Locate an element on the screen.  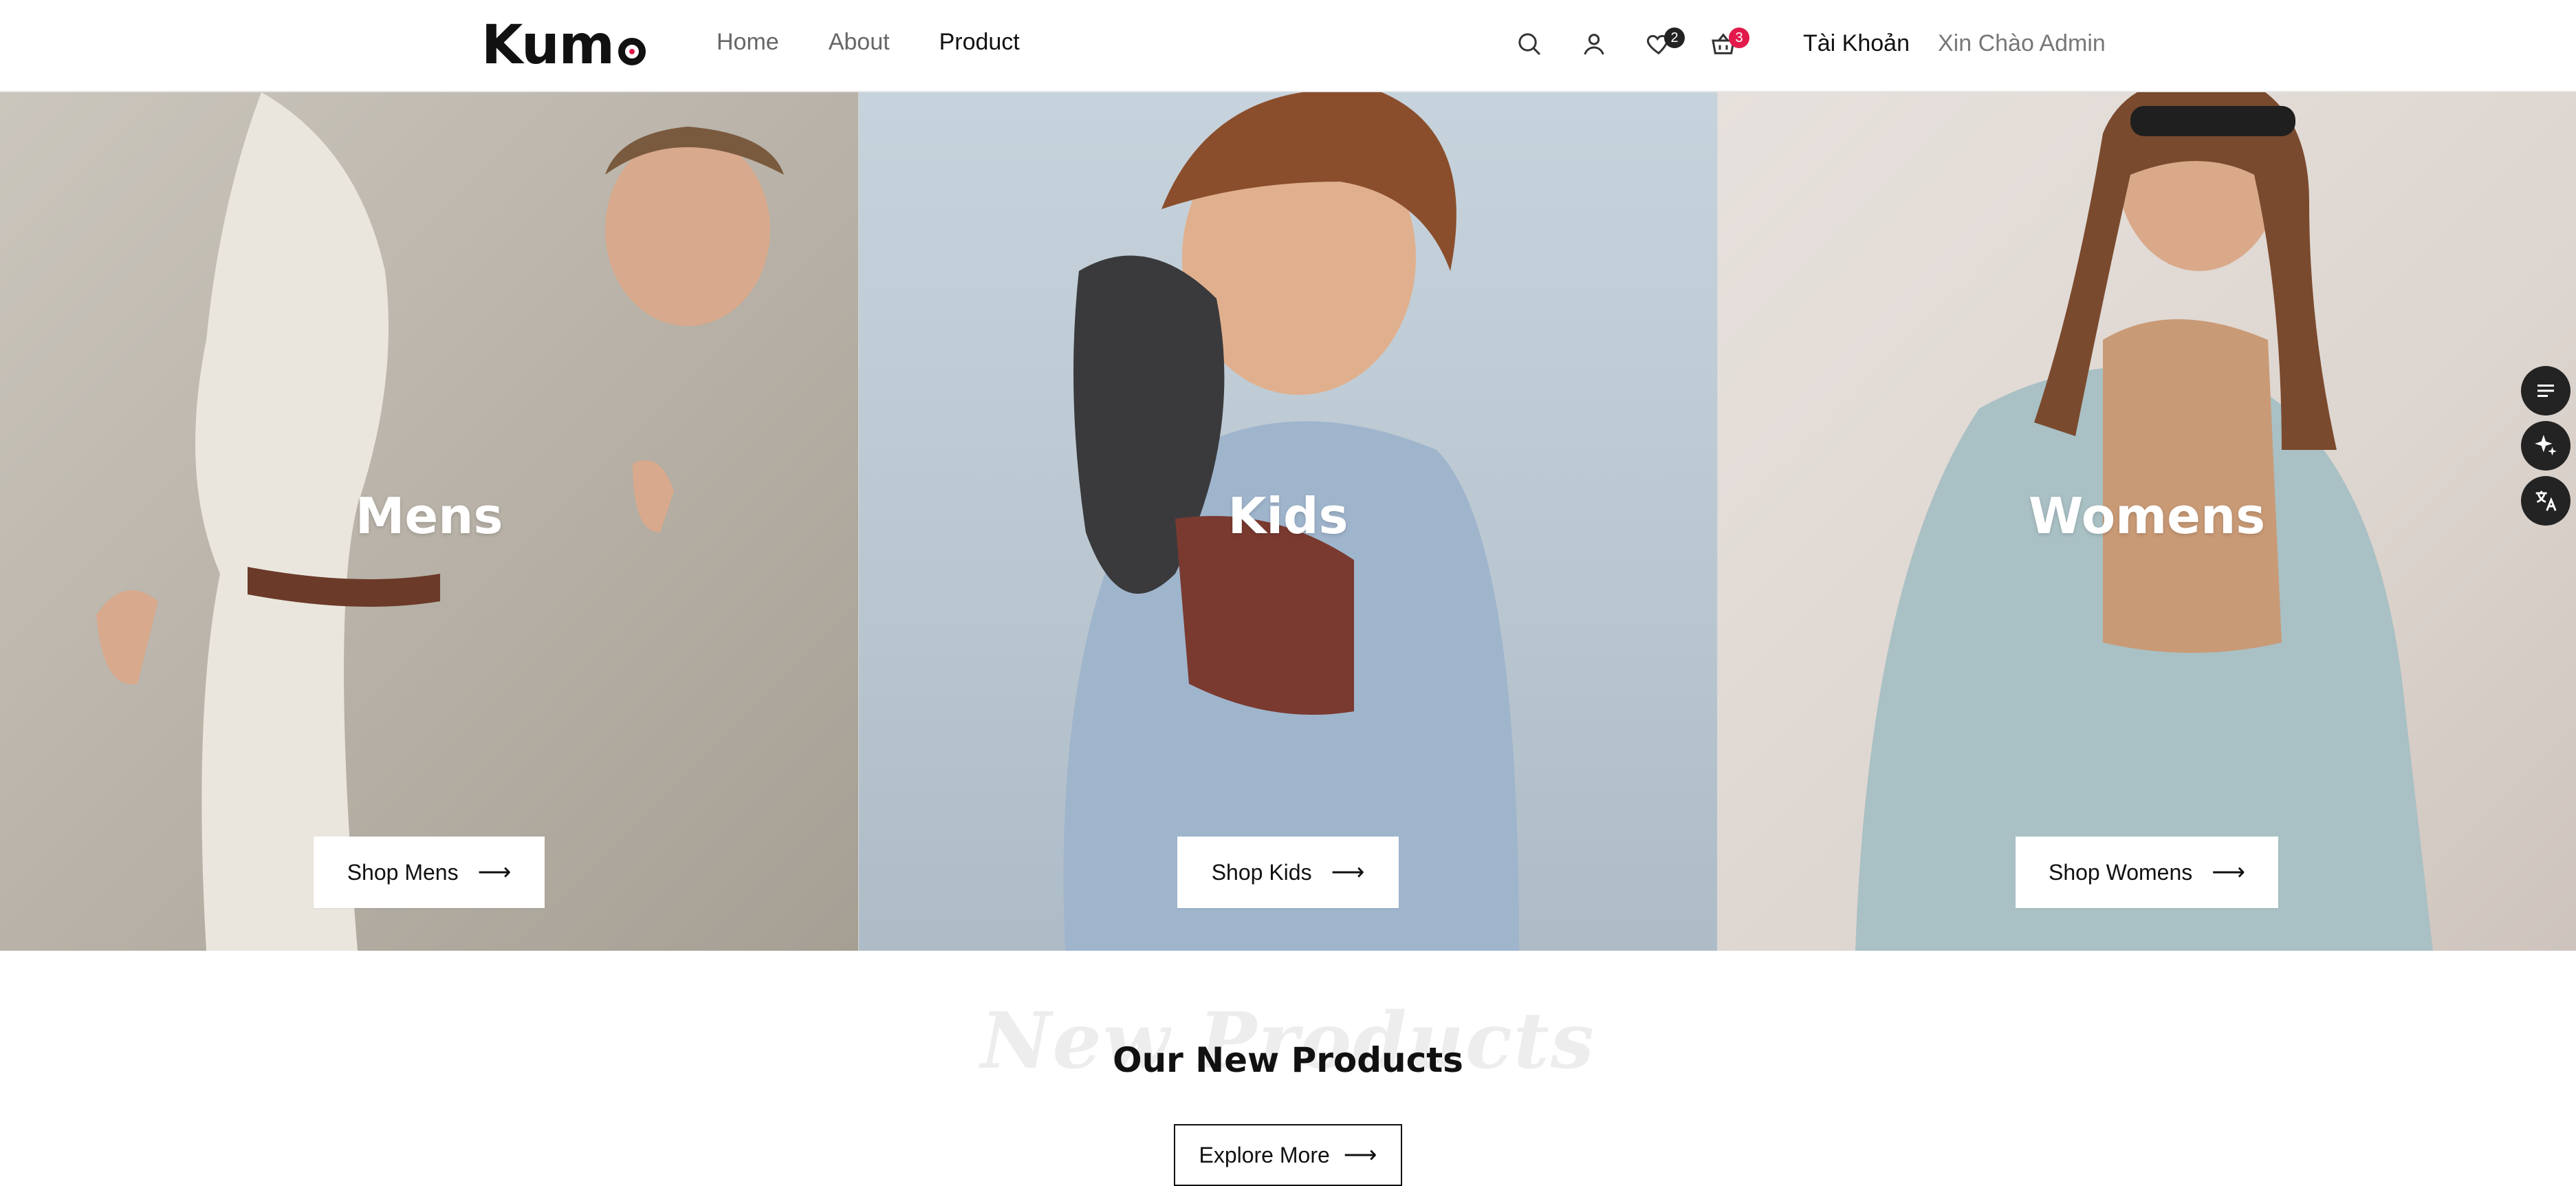
wishlist-count-badge: 2 is located at coordinates (1674, 38).